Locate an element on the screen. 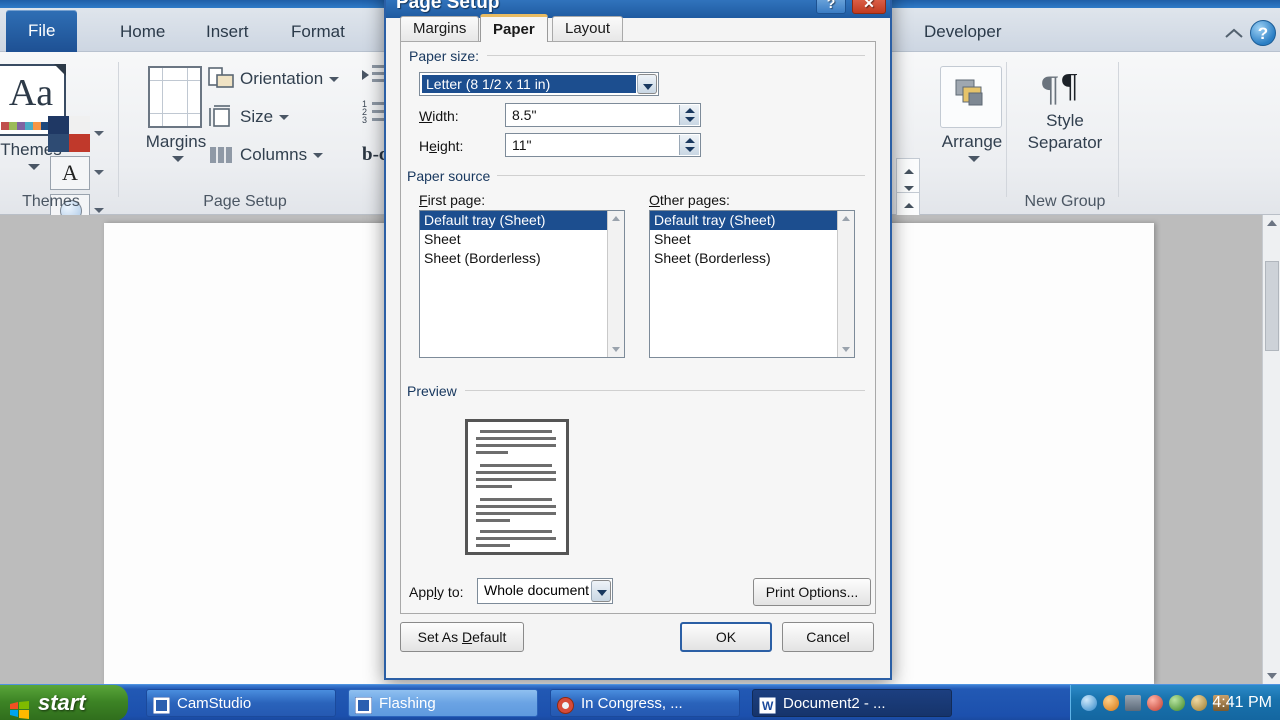 The height and width of the screenshot is (720, 1280). svg-text: W is located at coordinates (768, 706).